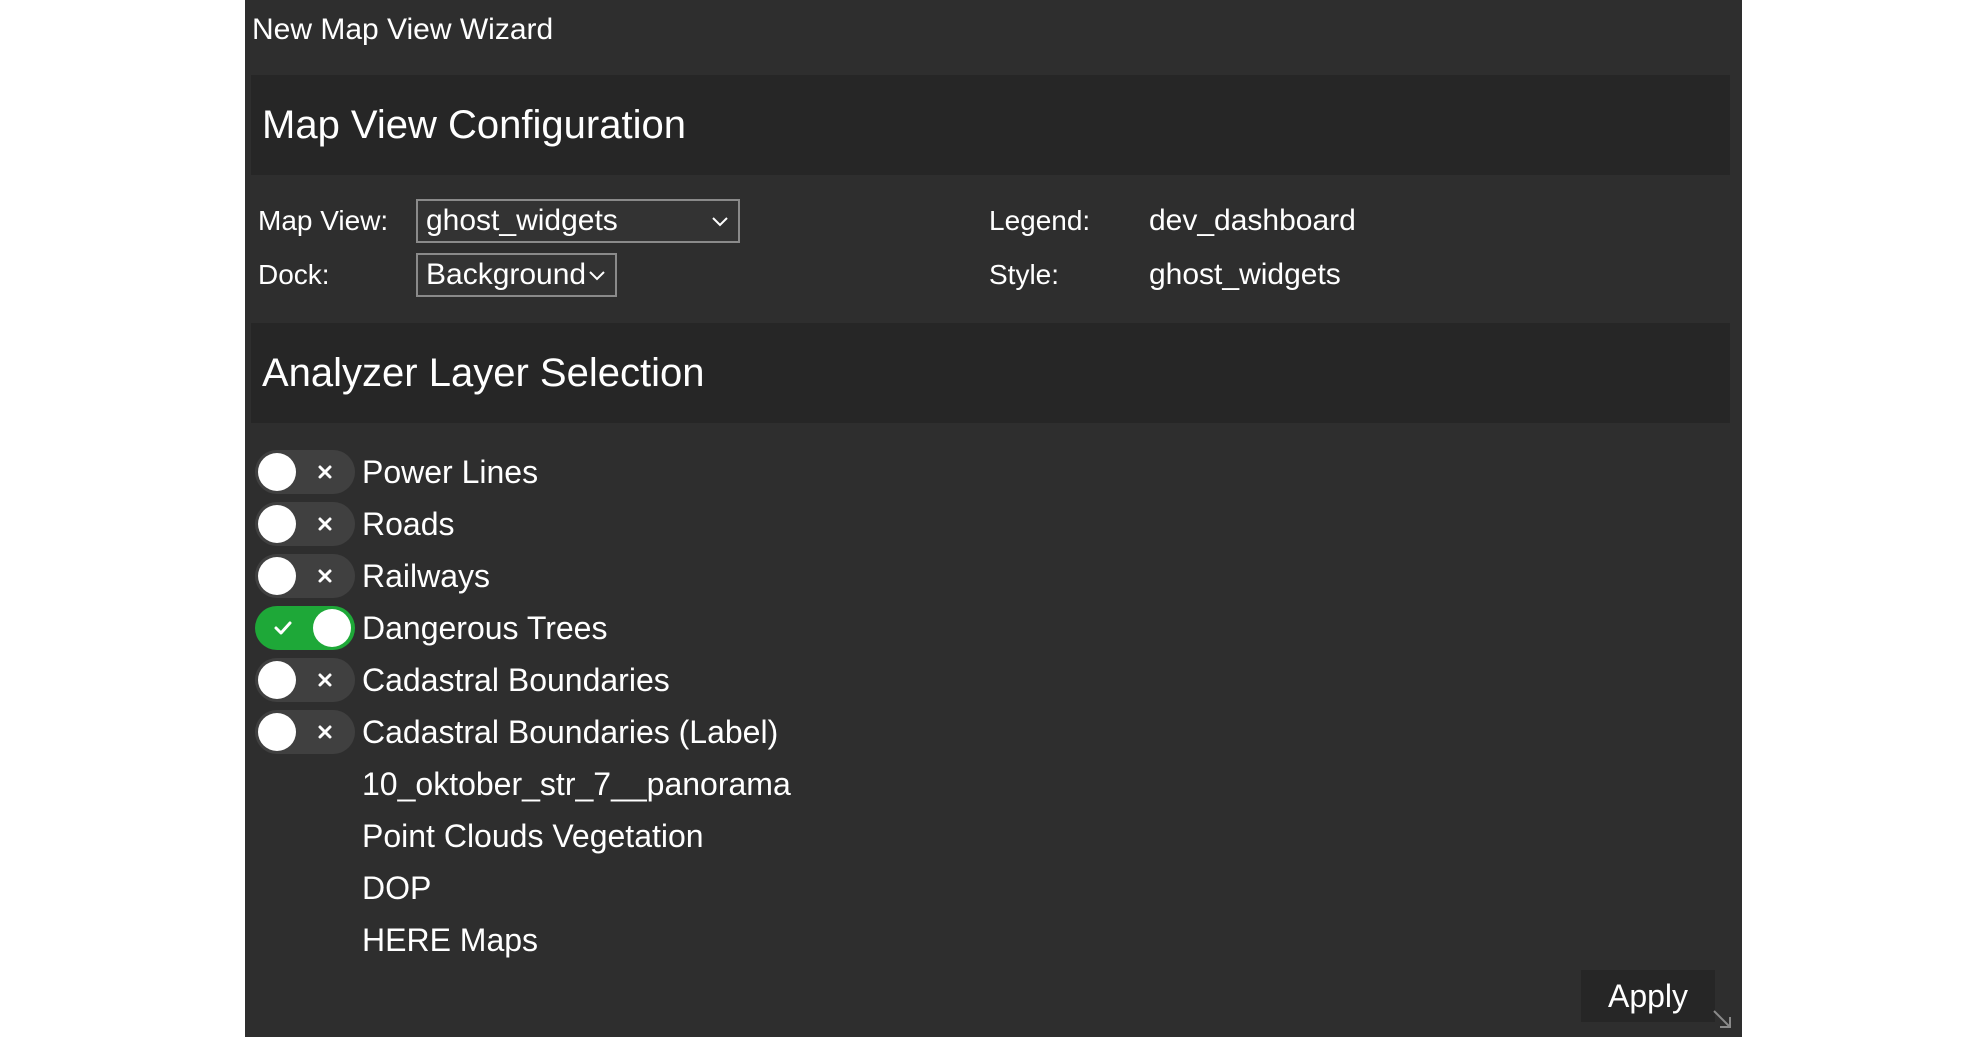  I want to click on legend-value: dev_dashboard, so click(1252, 220).